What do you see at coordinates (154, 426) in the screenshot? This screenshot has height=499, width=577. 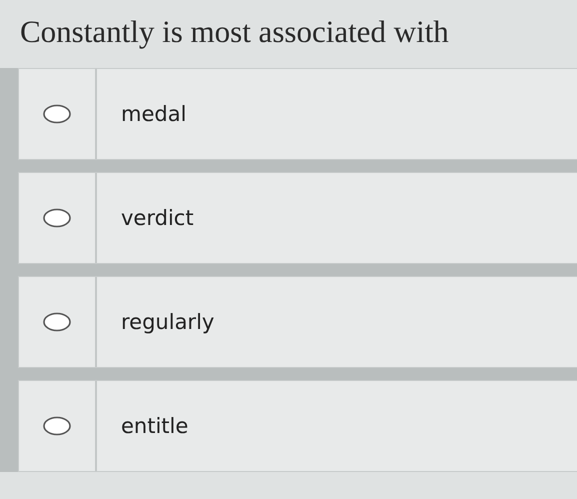 I see `option-label: entitle` at bounding box center [154, 426].